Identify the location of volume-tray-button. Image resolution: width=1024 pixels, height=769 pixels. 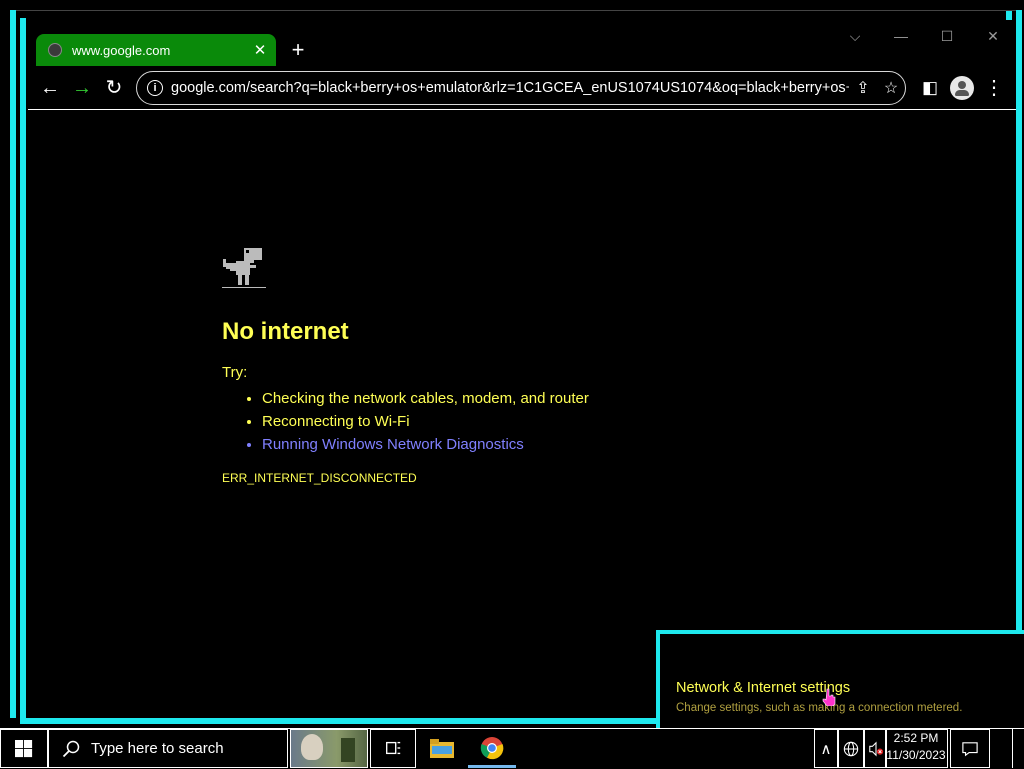
(875, 748).